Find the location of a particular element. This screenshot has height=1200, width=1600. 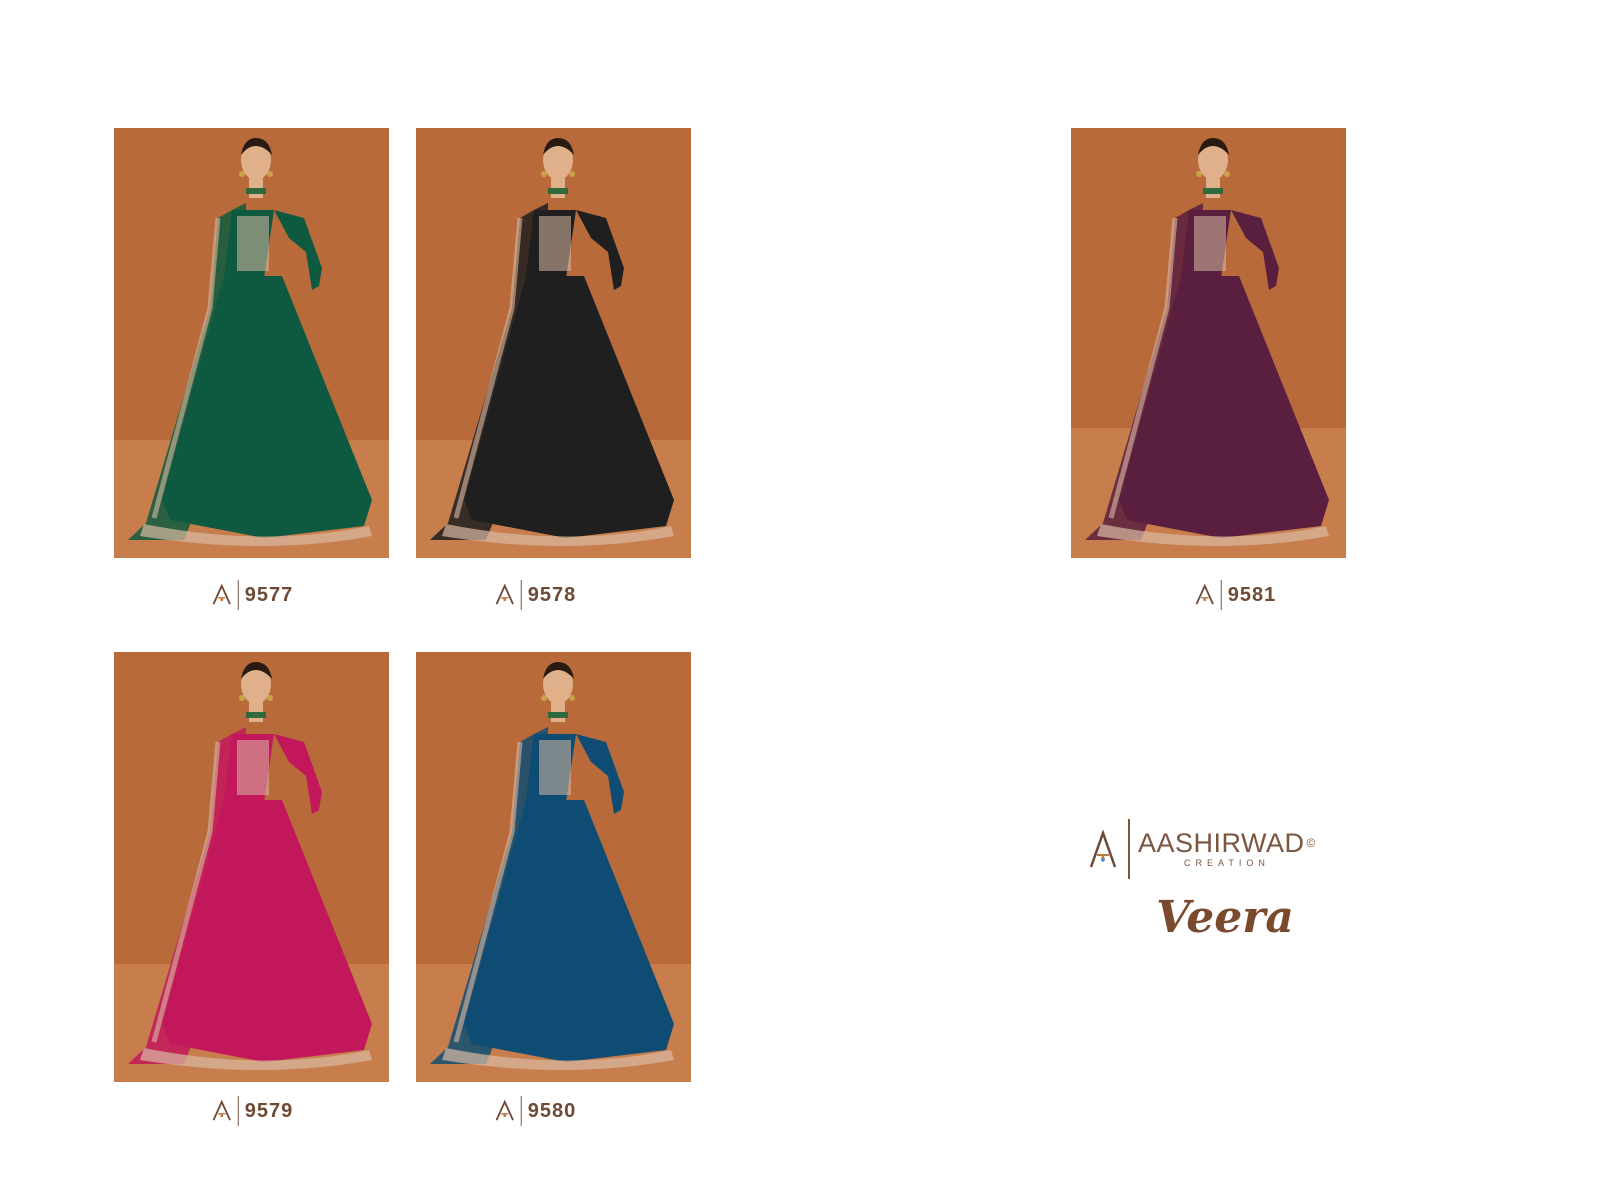

product-code-label: 9579 is located at coordinates (252, 1111).